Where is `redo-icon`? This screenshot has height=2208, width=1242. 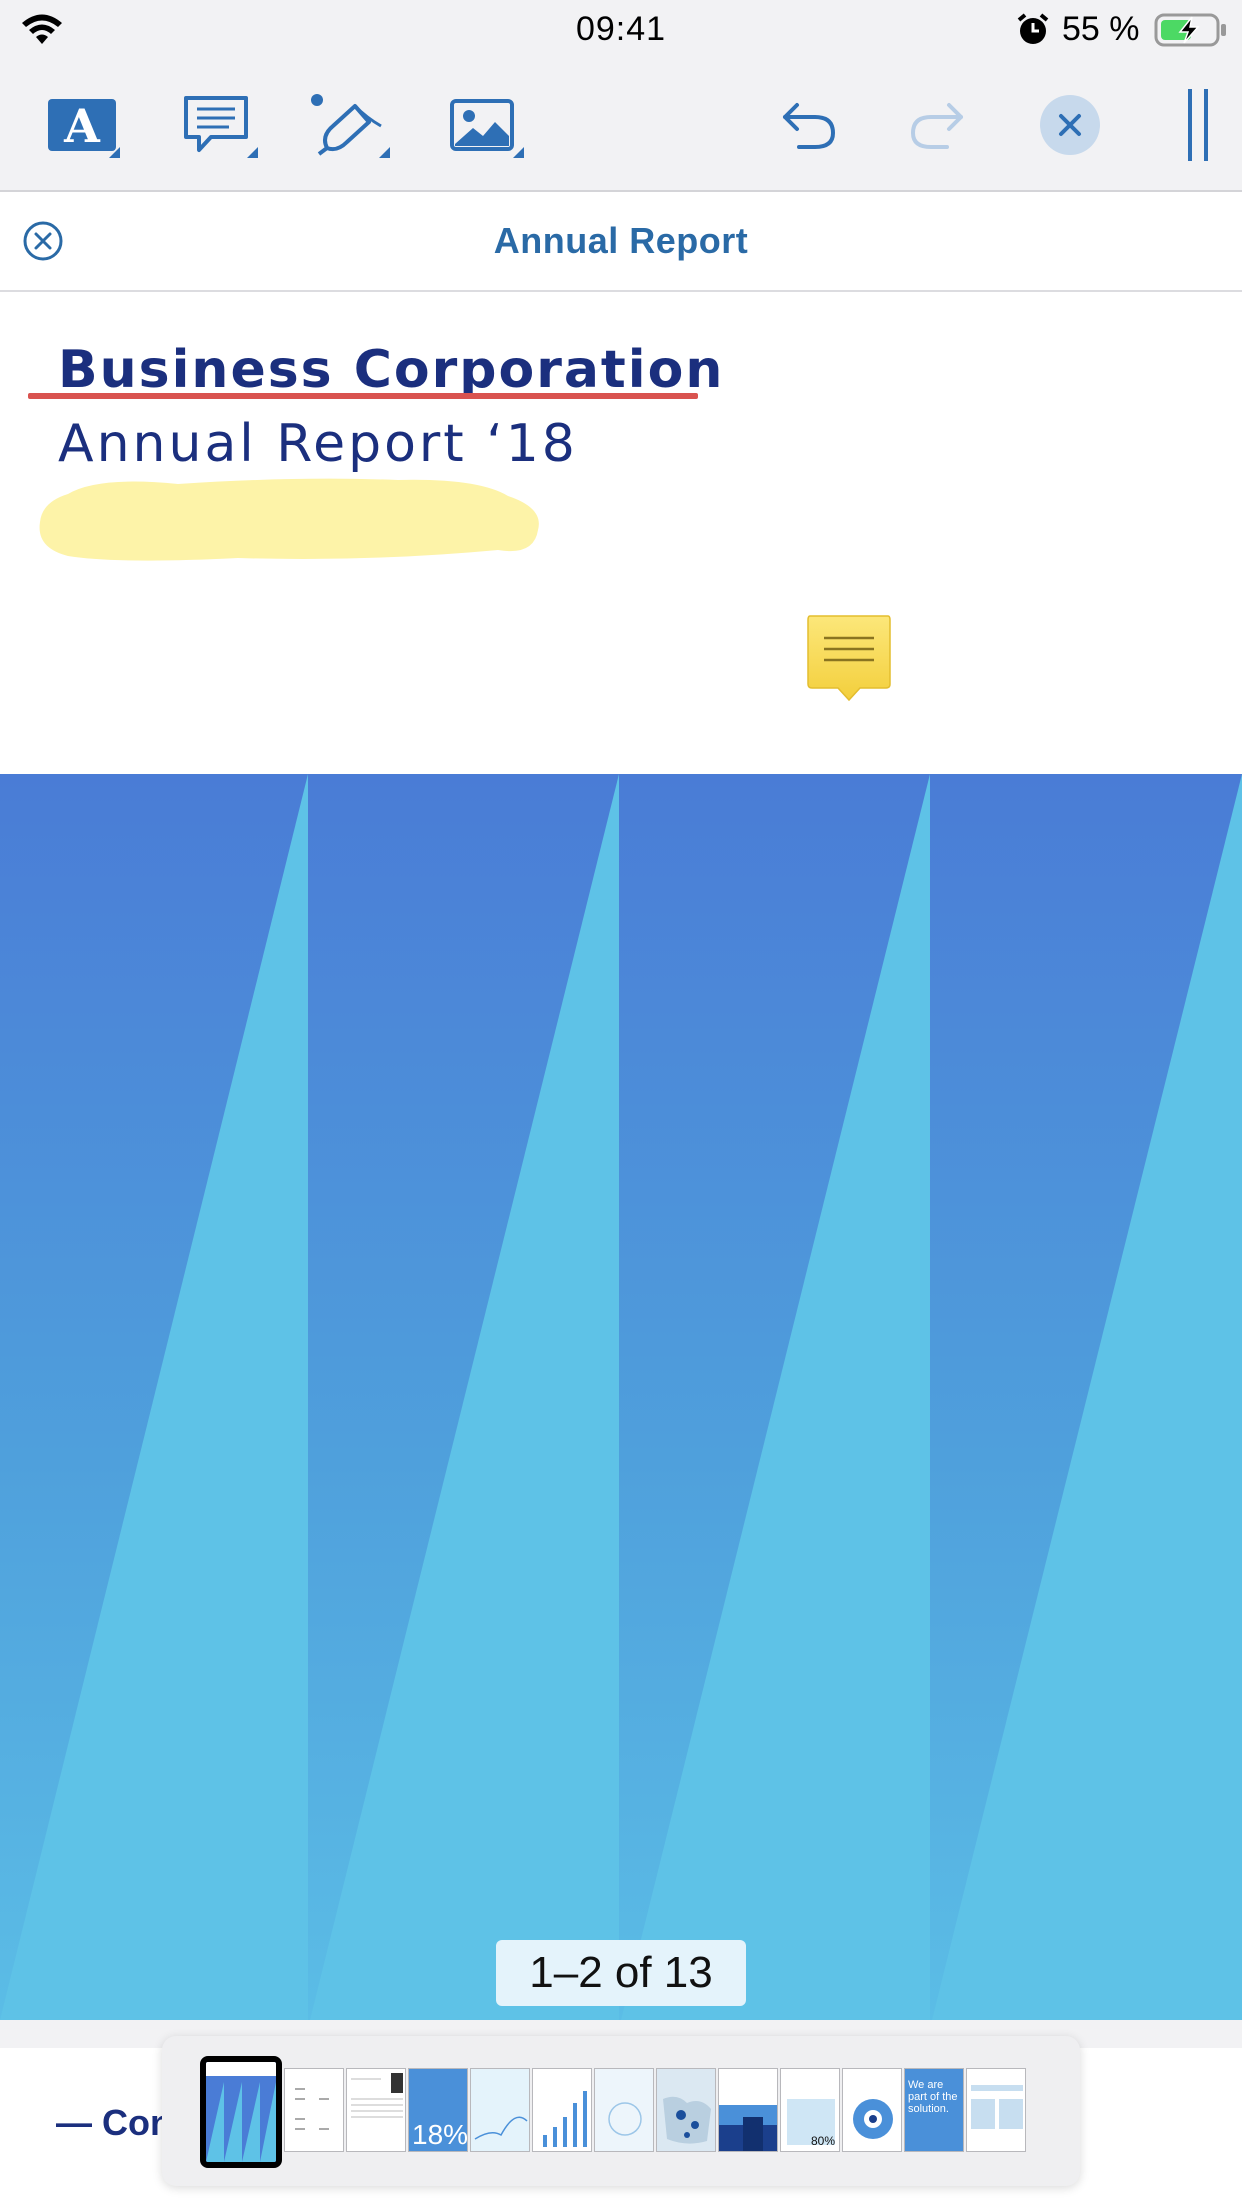
redo-icon is located at coordinates (936, 126).